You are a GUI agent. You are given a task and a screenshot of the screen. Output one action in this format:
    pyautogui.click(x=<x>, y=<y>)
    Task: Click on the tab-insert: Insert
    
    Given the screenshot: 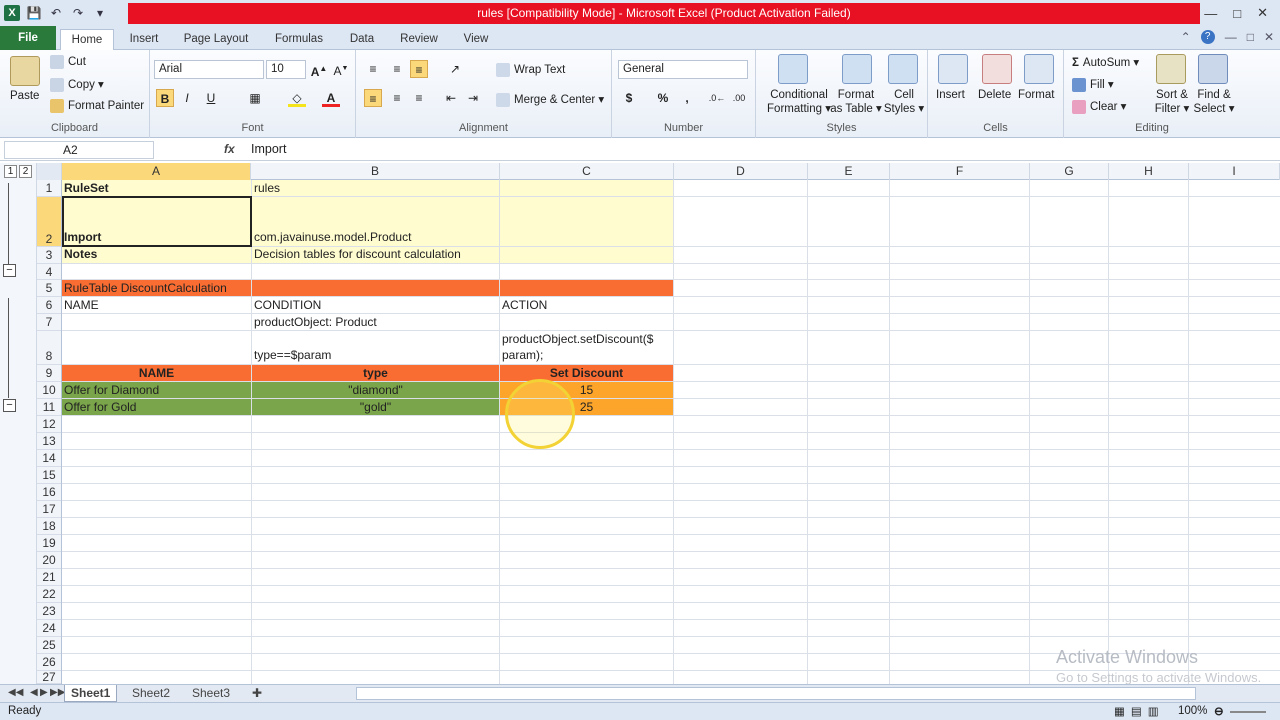 What is the action you would take?
    pyautogui.click(x=144, y=39)
    